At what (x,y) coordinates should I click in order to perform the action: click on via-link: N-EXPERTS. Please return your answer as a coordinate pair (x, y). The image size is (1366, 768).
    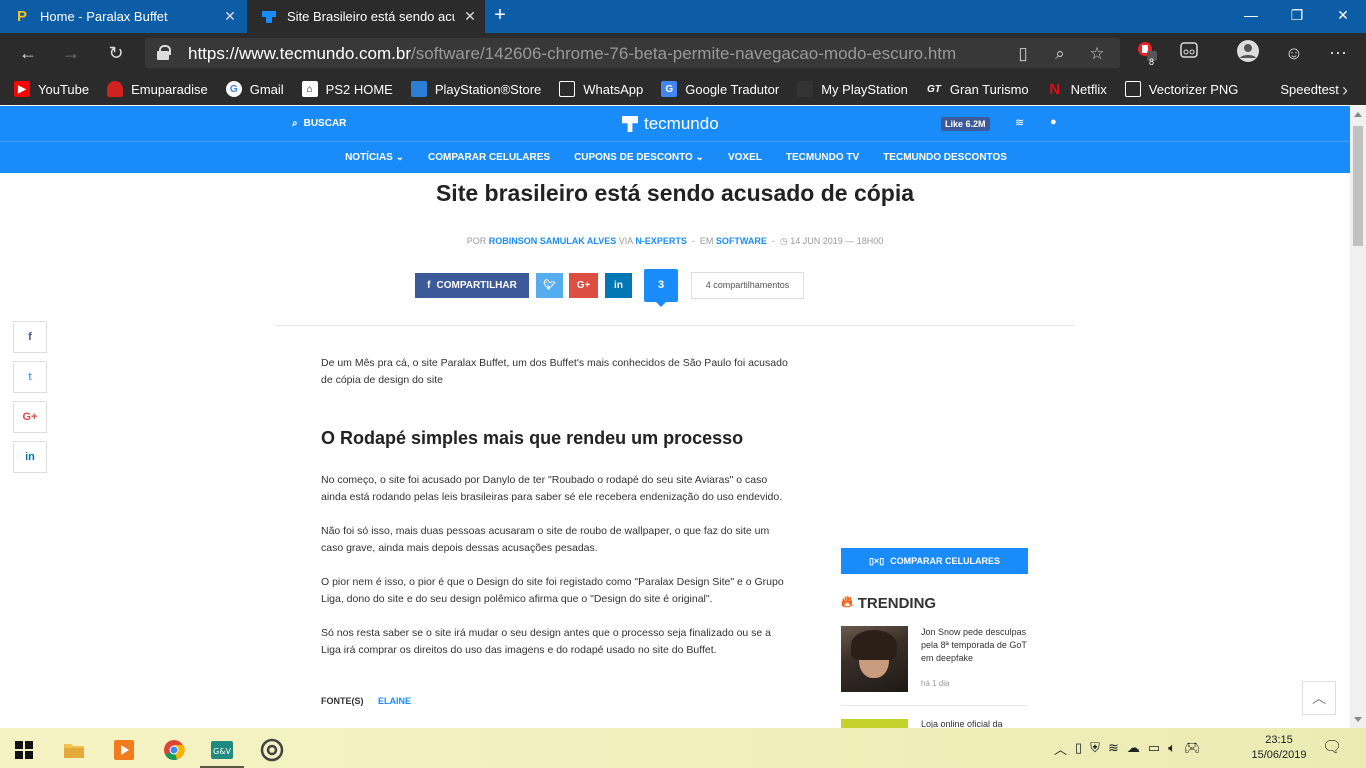
    Looking at the image, I should click on (661, 241).